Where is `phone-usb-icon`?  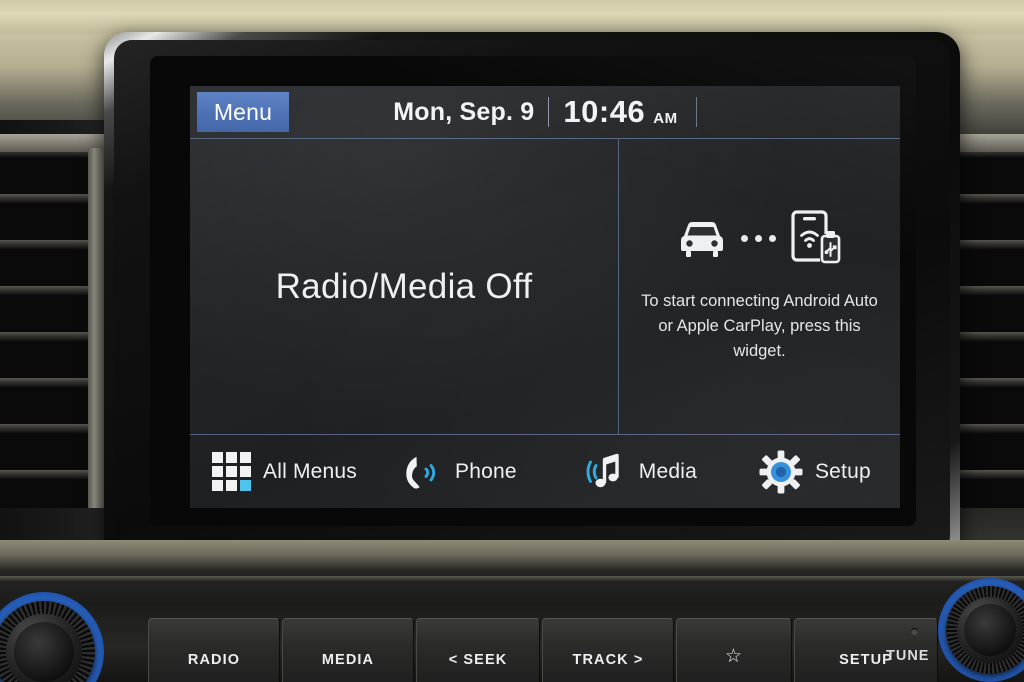 phone-usb-icon is located at coordinates (816, 237).